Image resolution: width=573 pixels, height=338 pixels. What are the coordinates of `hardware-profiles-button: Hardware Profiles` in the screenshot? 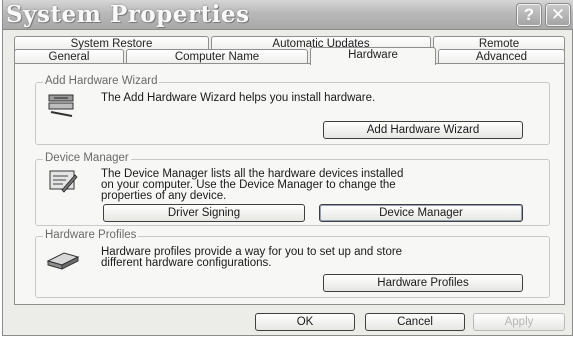 It's located at (423, 283).